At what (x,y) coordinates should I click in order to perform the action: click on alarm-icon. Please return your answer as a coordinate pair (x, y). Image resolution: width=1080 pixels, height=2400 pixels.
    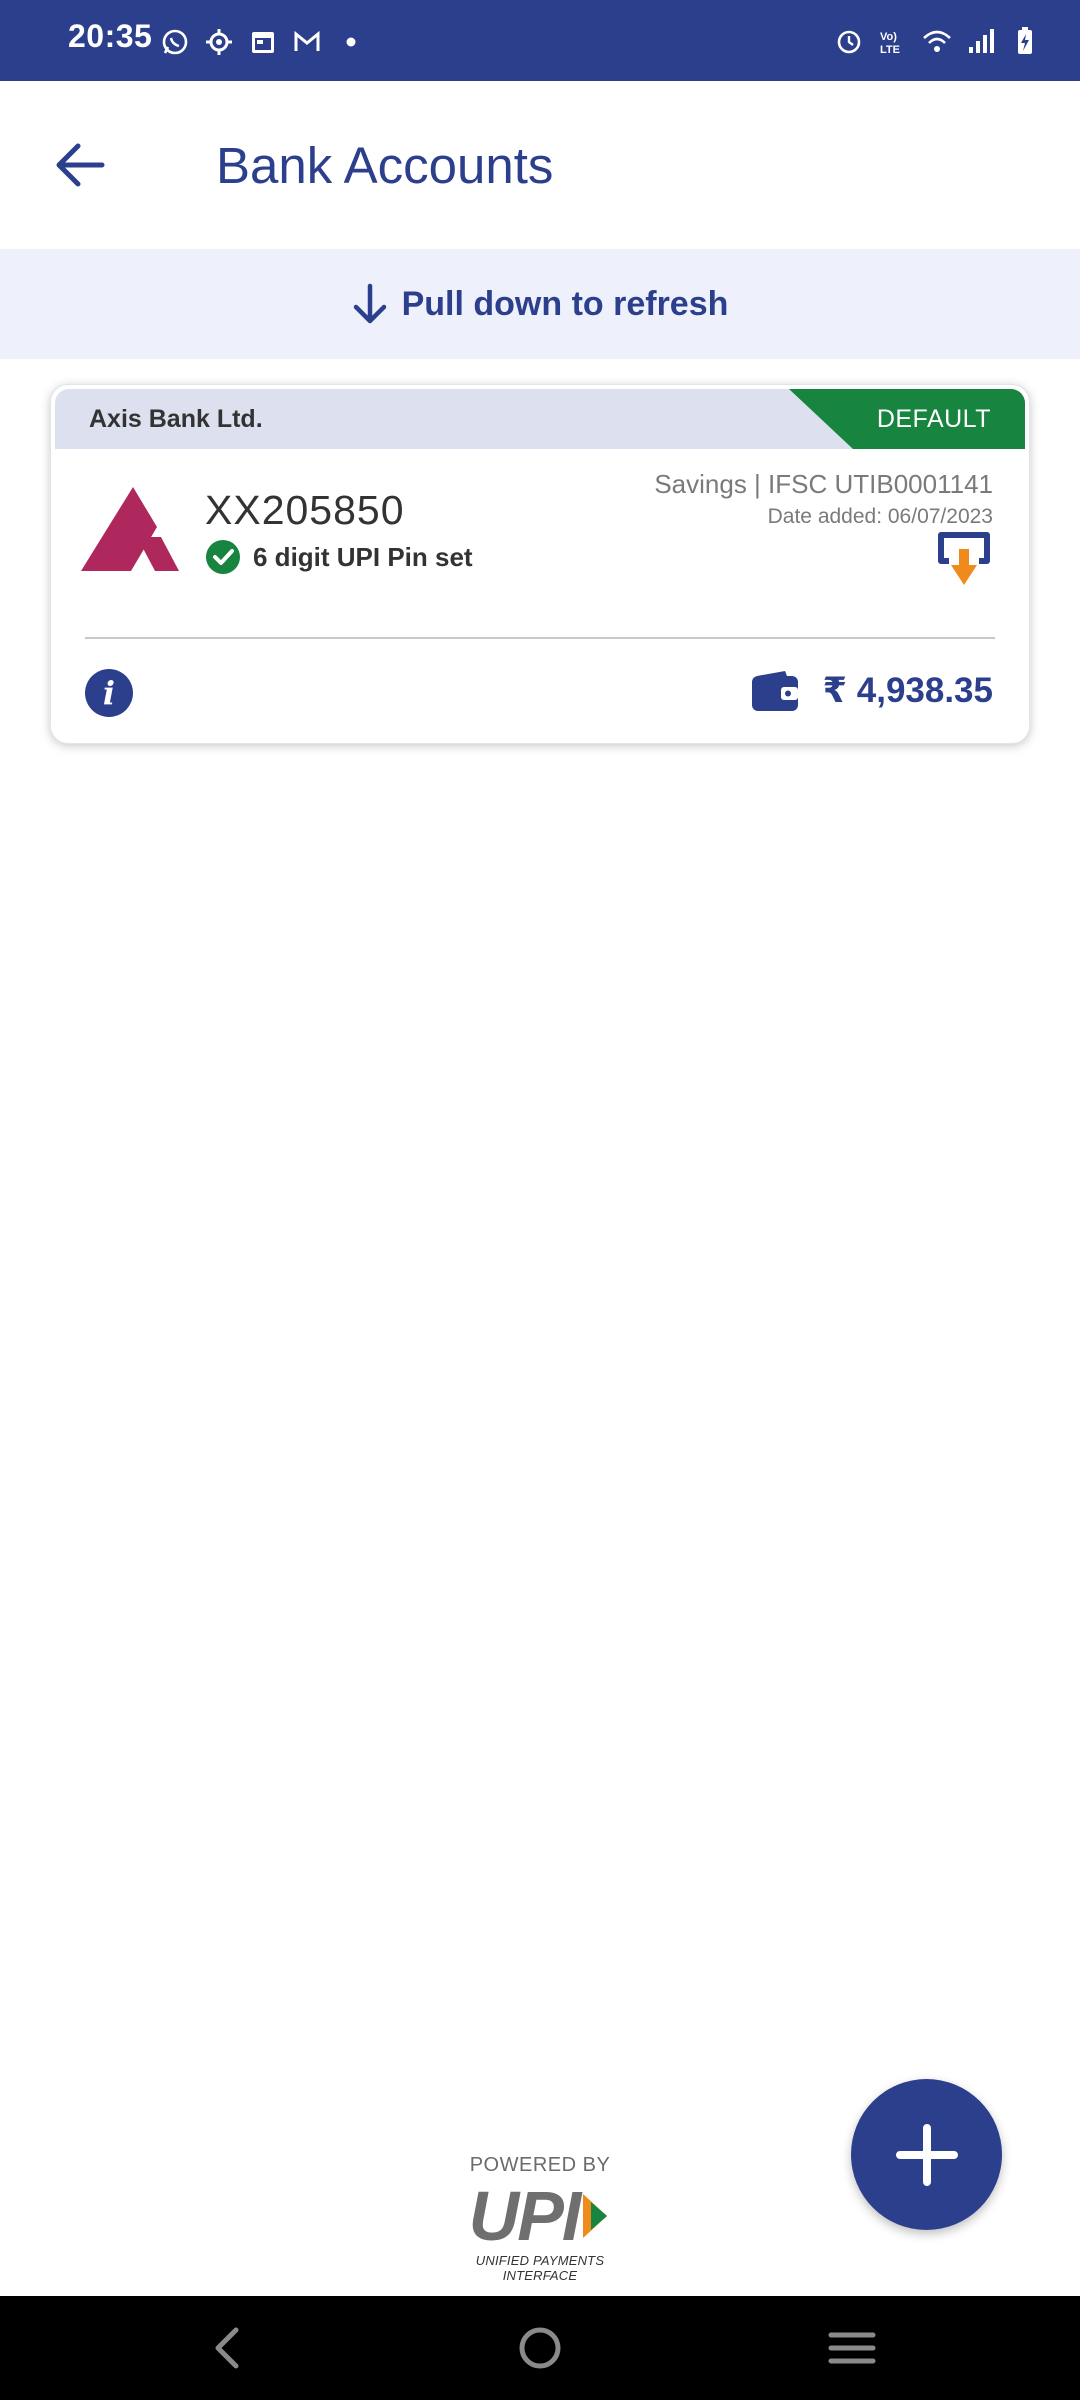
    Looking at the image, I should click on (849, 42).